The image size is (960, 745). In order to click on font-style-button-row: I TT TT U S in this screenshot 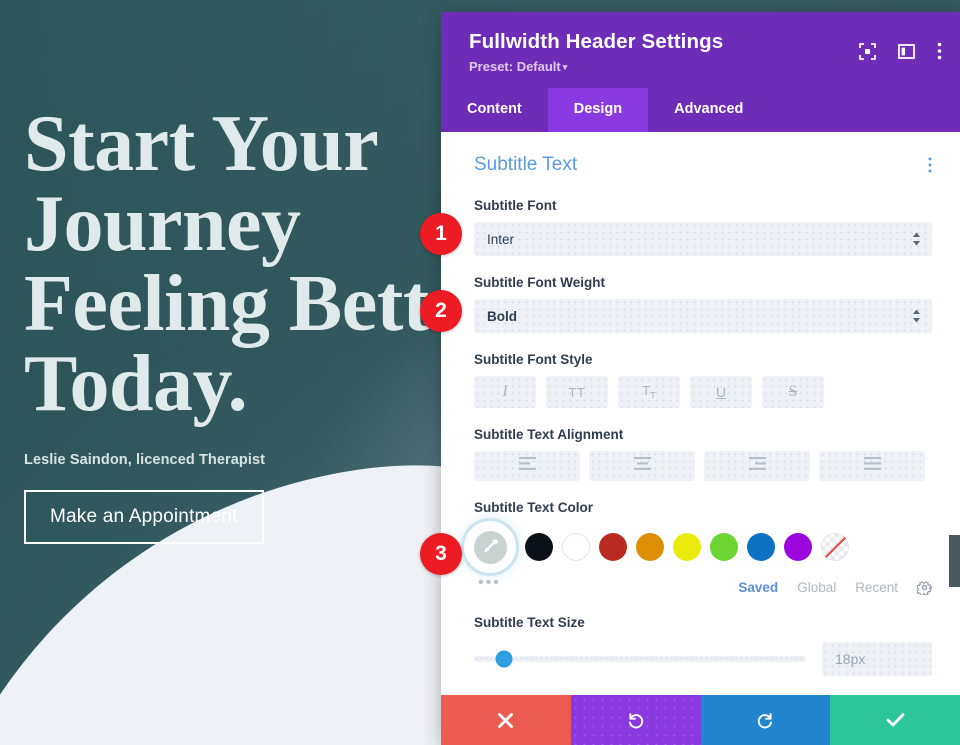, I will do `click(703, 392)`.